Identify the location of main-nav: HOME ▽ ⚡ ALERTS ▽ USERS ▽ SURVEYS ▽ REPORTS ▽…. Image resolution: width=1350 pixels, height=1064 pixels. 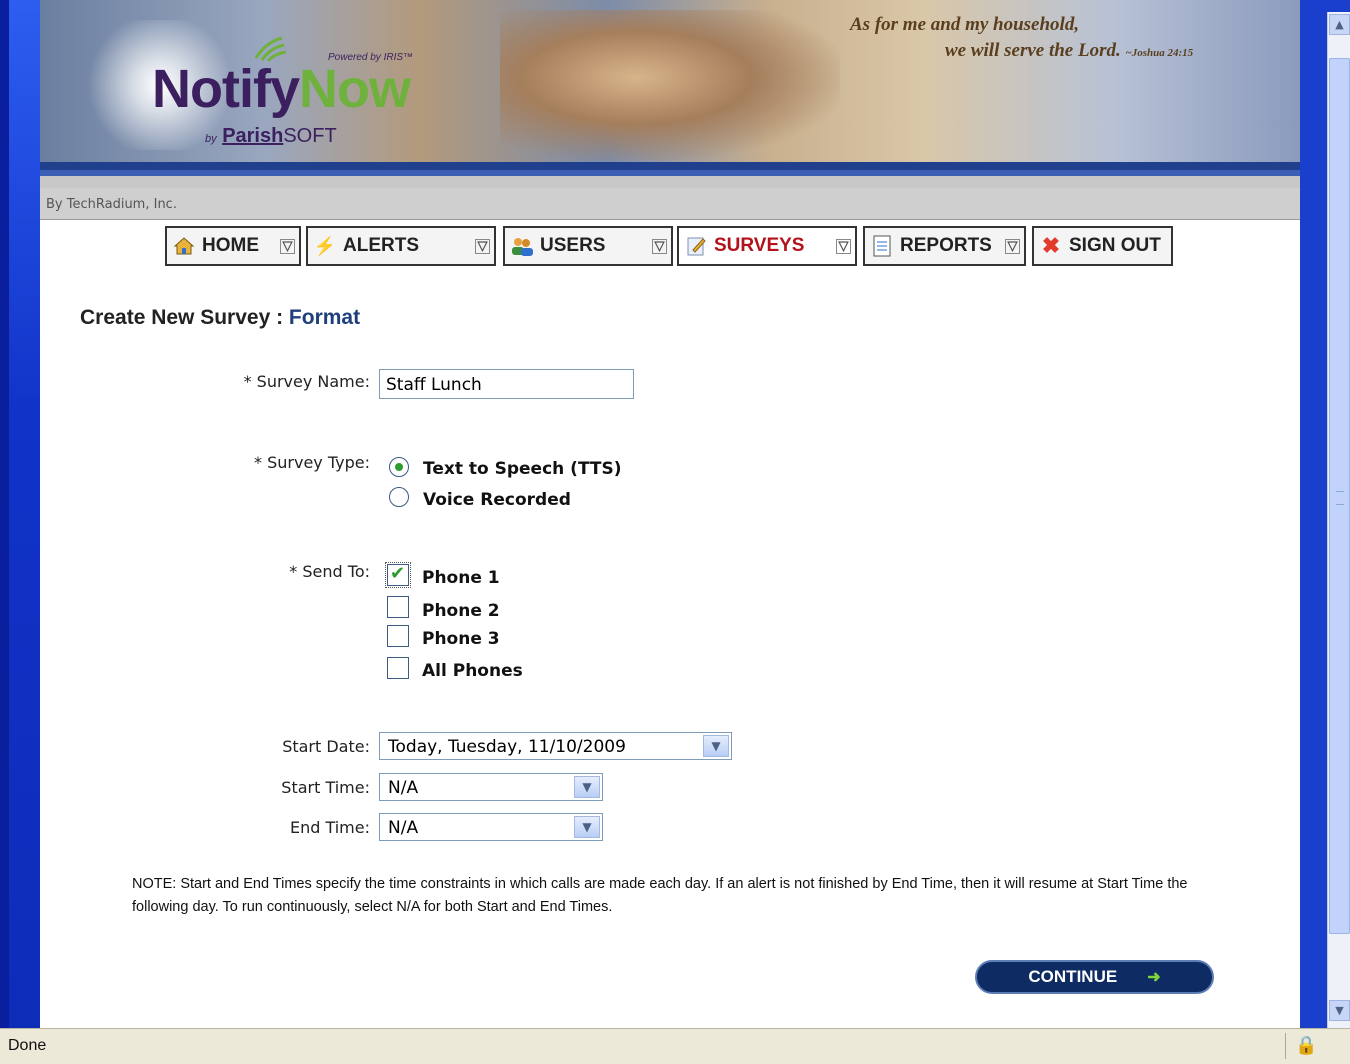
(670, 248).